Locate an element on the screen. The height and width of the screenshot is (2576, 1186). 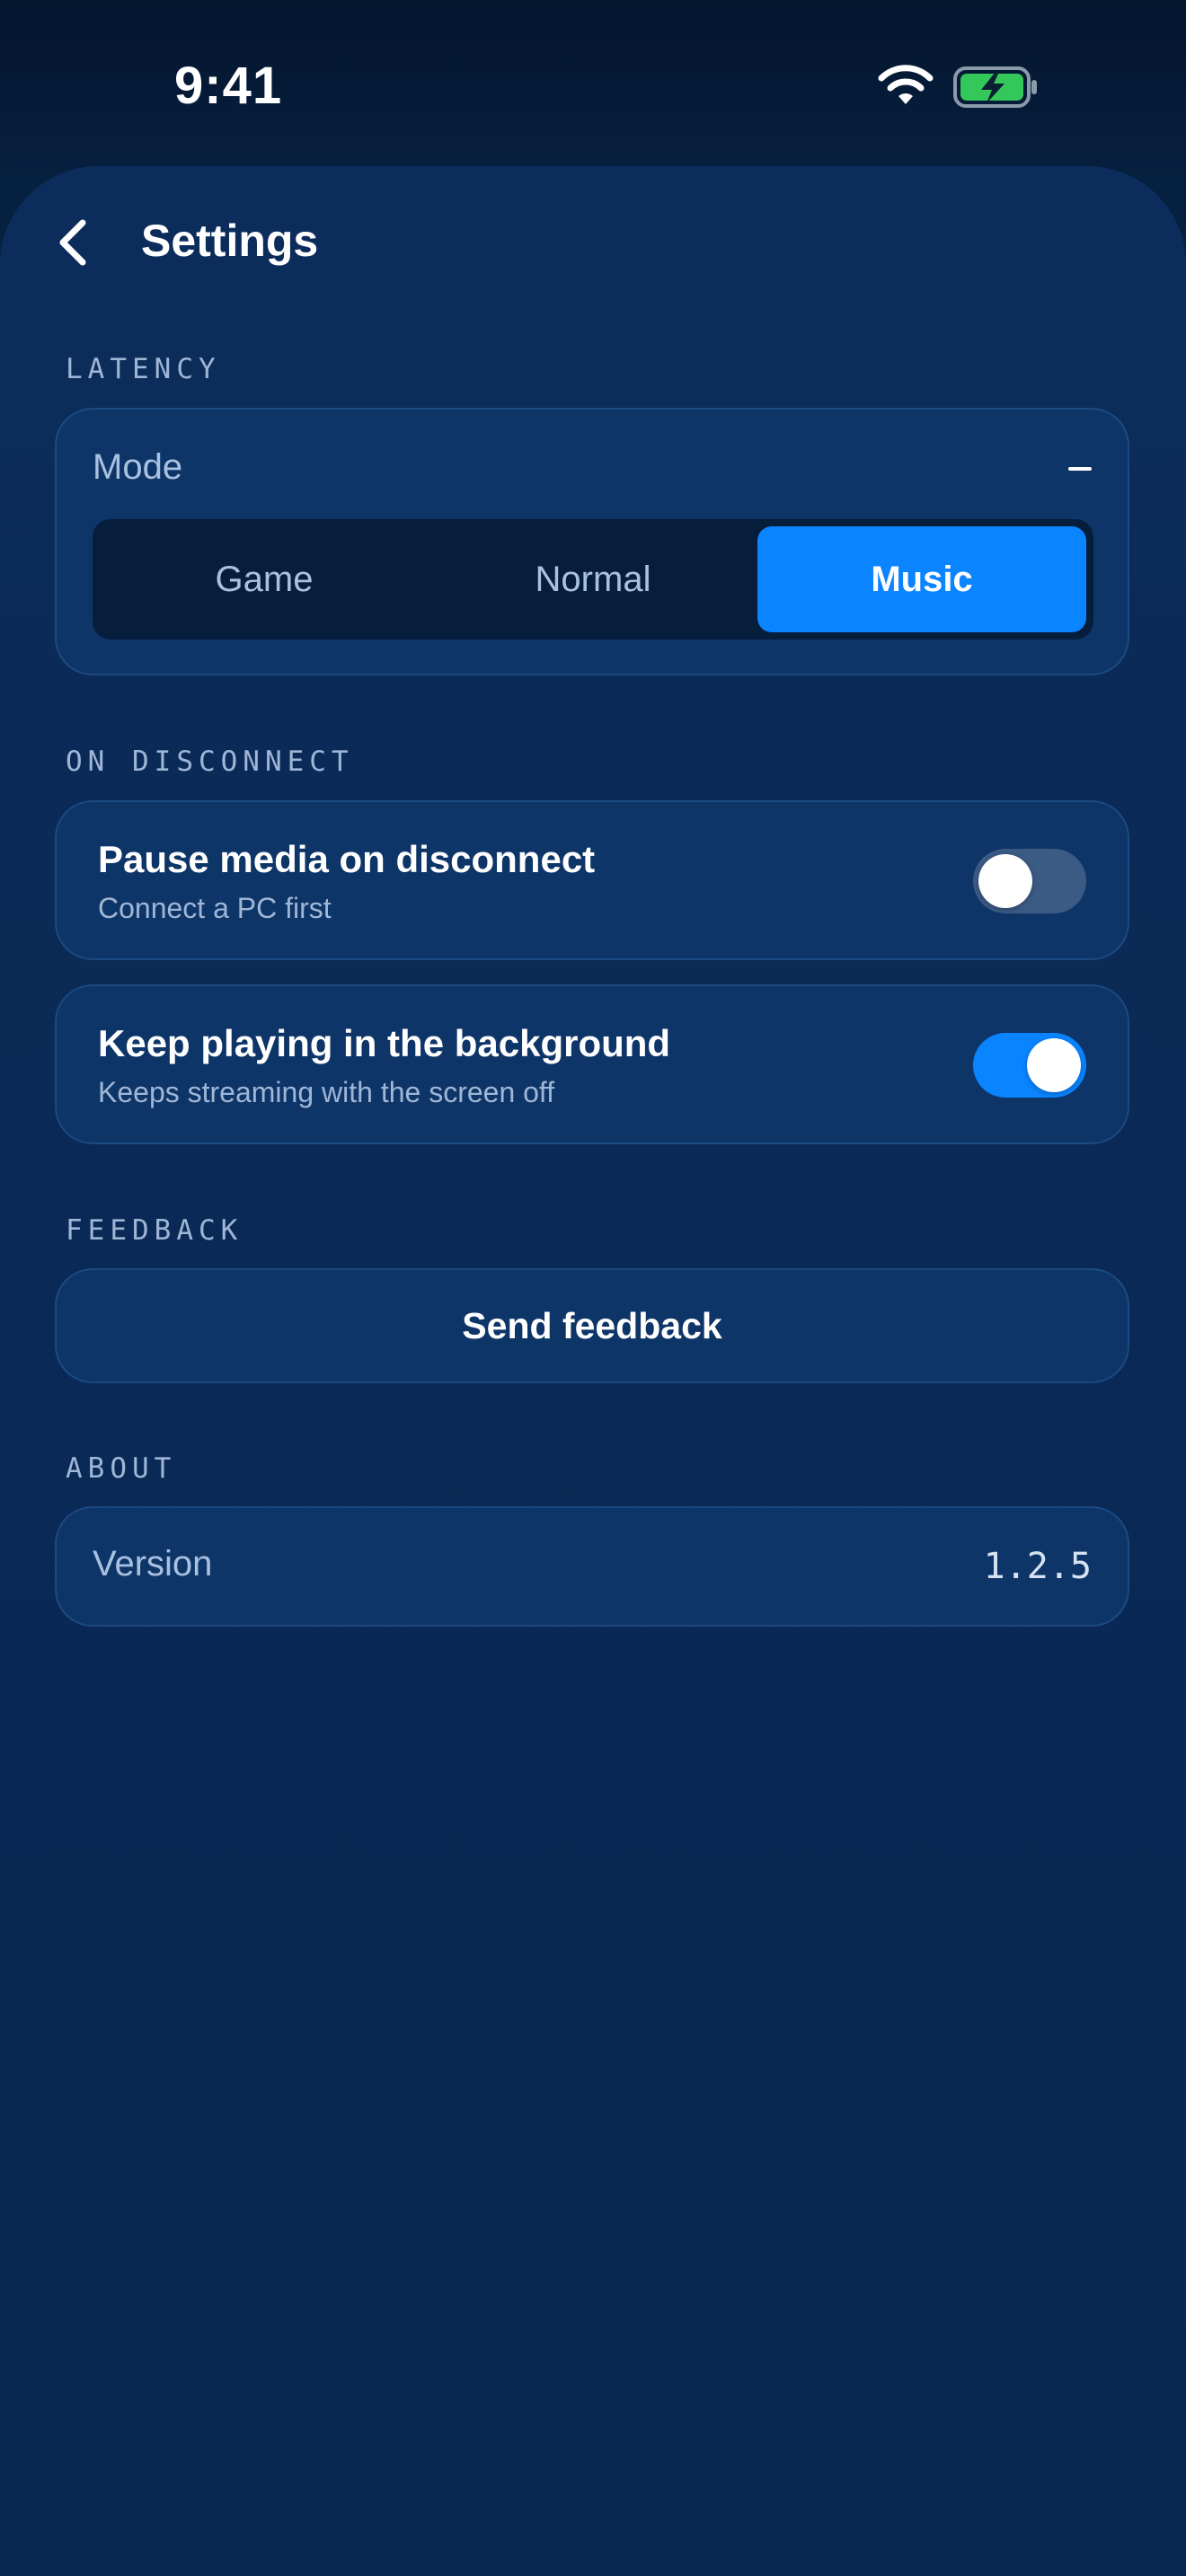
segment-game: Game is located at coordinates (264, 579).